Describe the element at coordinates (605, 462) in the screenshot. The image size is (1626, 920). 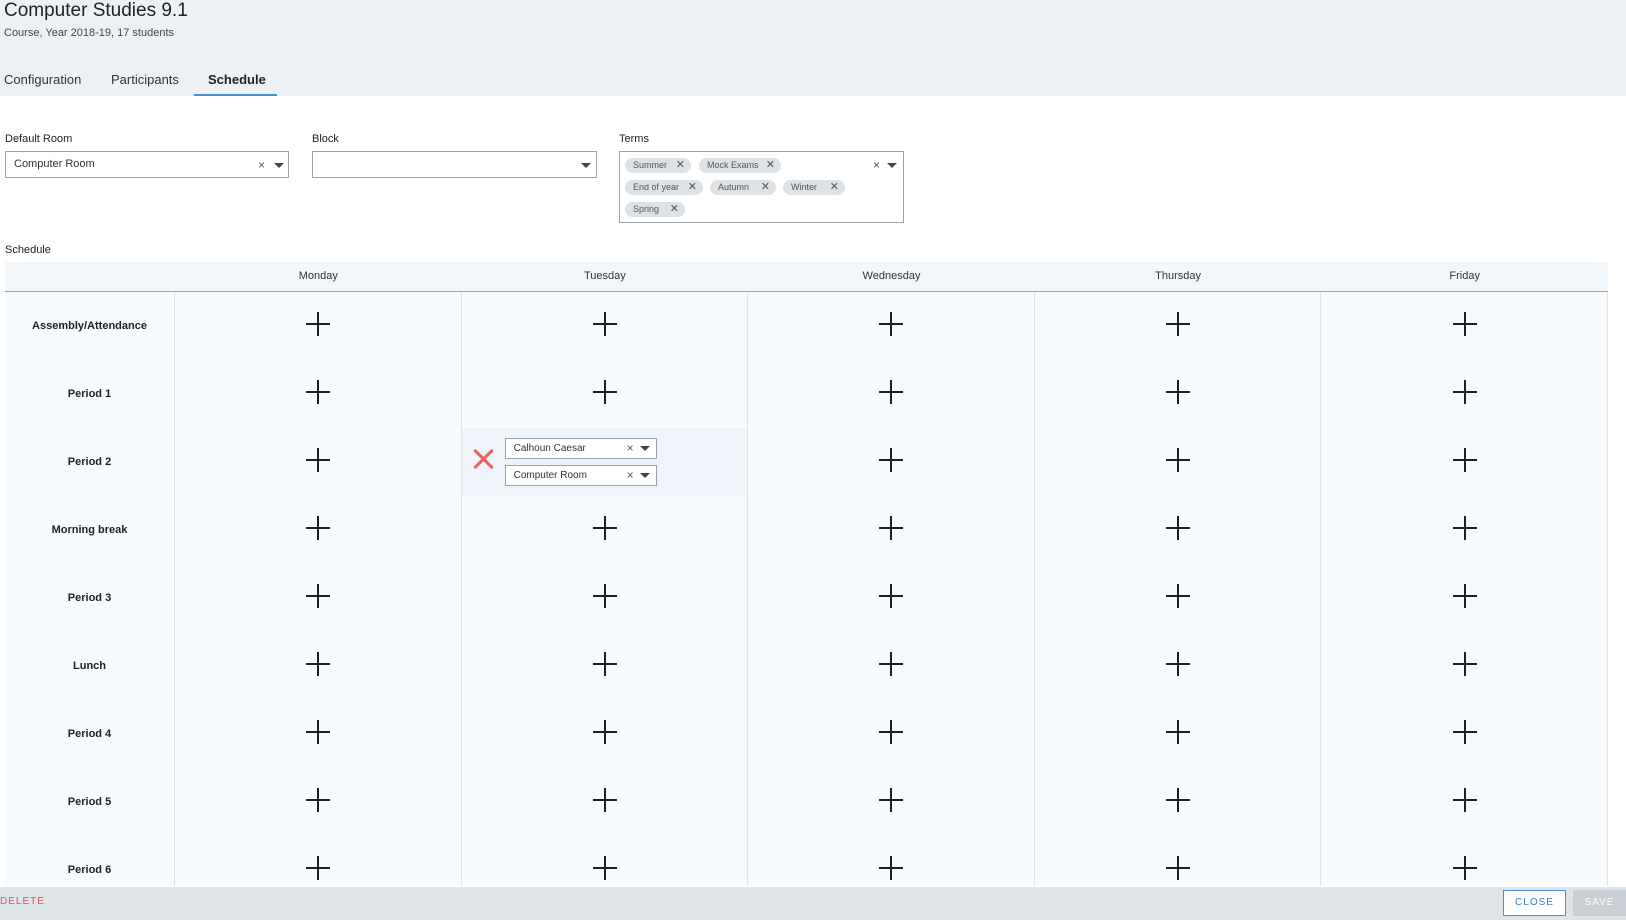
I see `schedule-cell-assigned: Calhoun Caesar × Computer Room ×` at that location.